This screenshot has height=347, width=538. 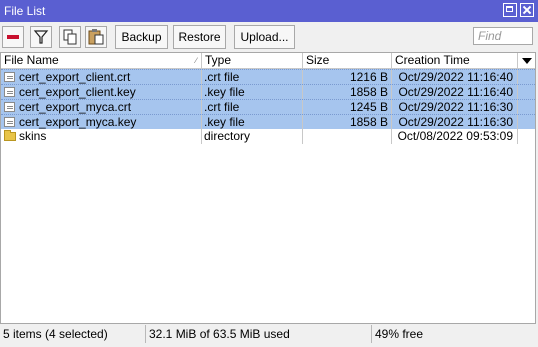 I want to click on column-header-time: Creation Time, so click(x=455, y=60).